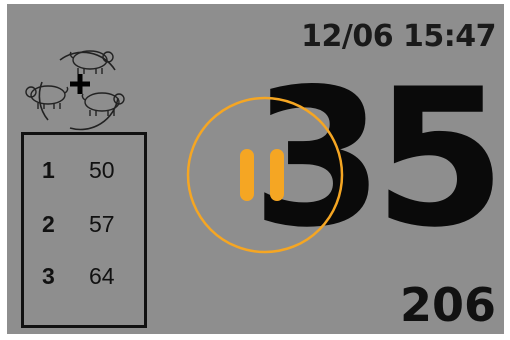  I want to click on list-item: 2 57, so click(84, 223).